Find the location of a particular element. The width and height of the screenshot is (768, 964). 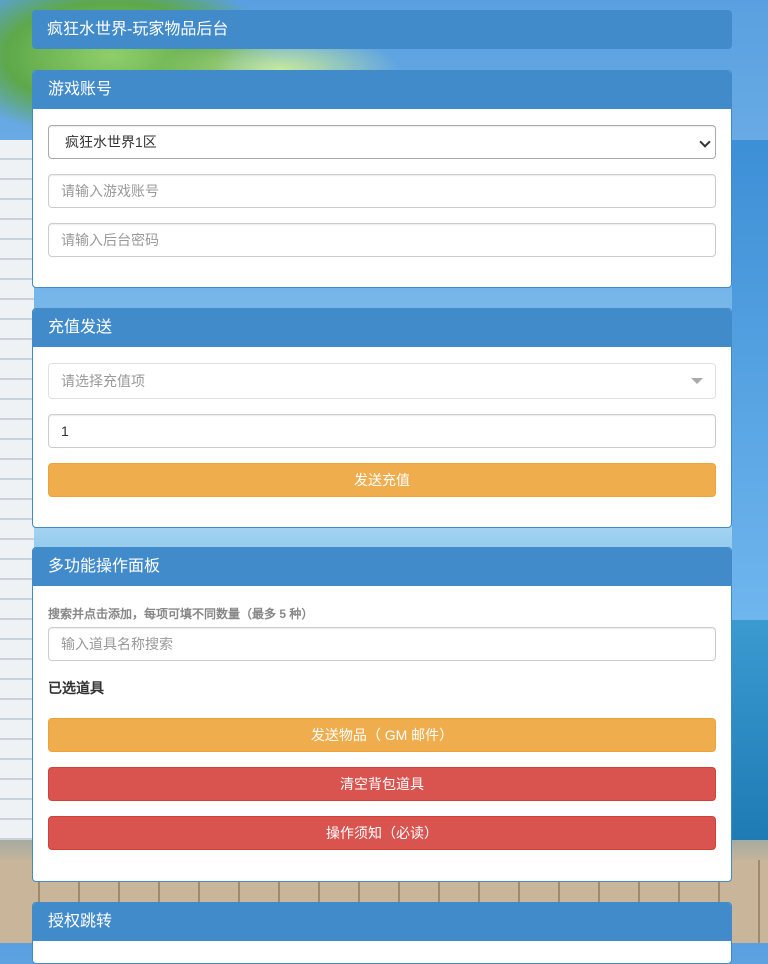

auth-panel-title: 授权跳转 is located at coordinates (382, 922).